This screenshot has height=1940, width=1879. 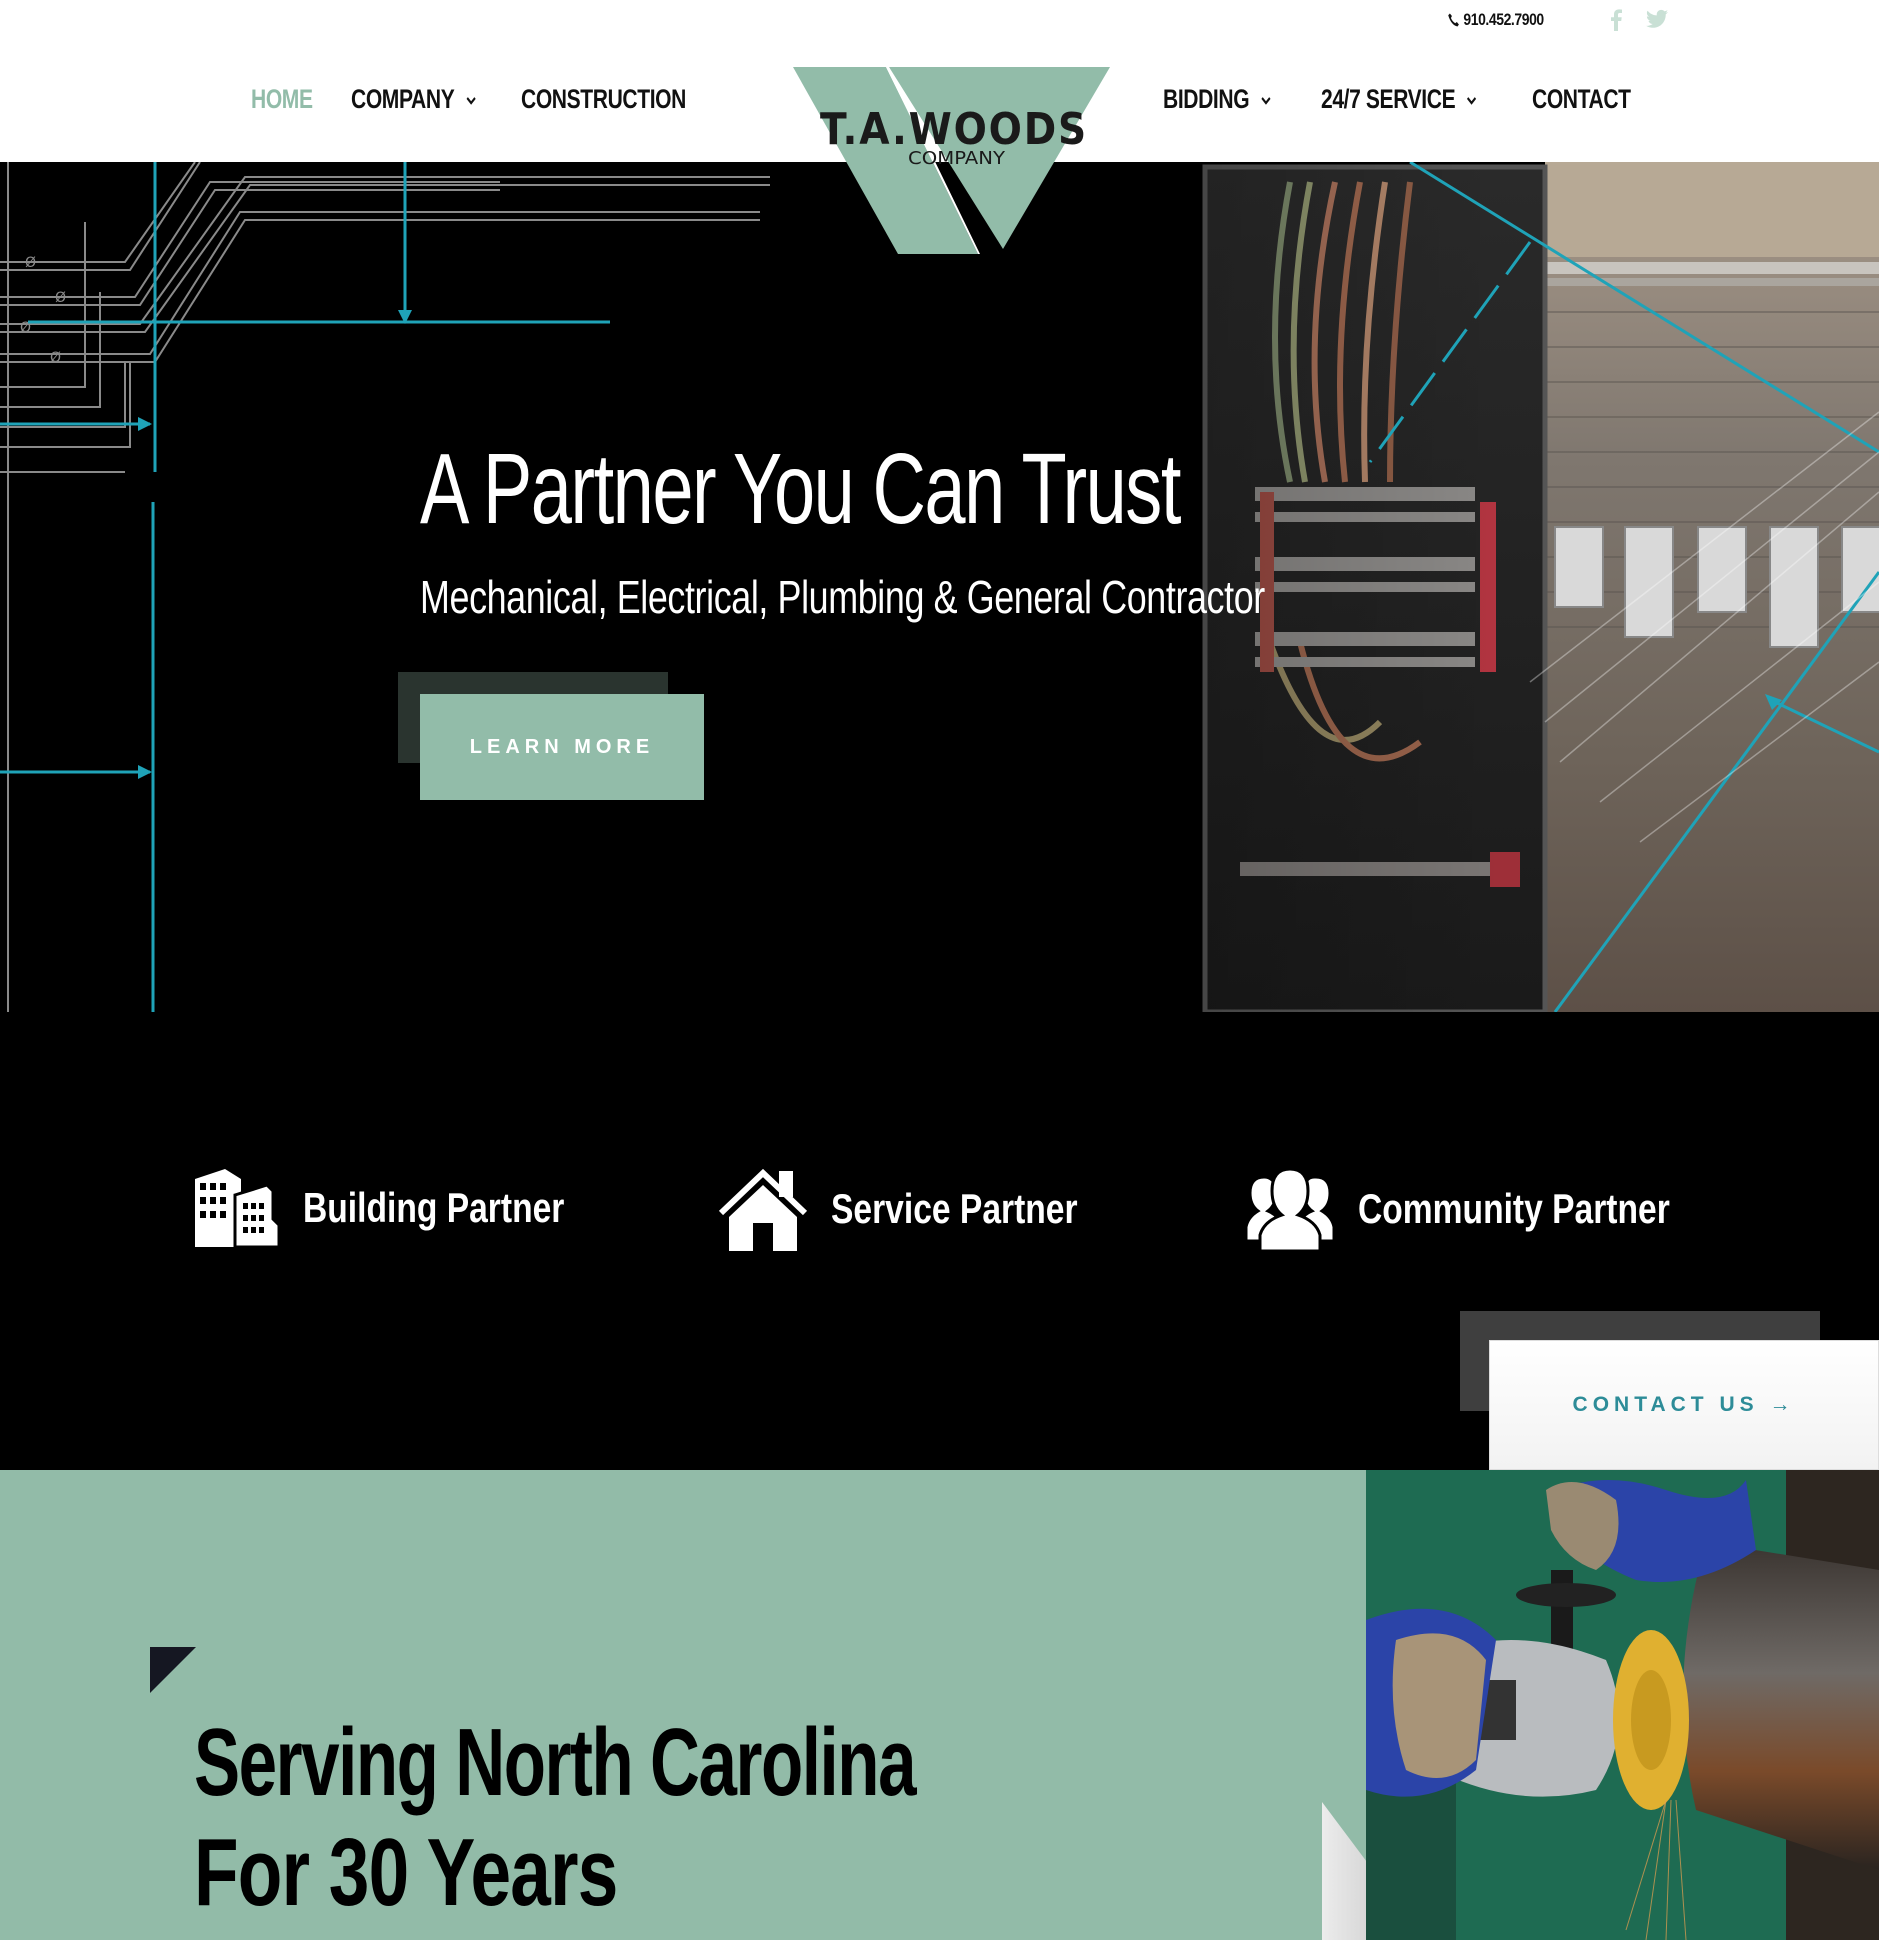 What do you see at coordinates (763, 1209) in the screenshot?
I see `house-icon` at bounding box center [763, 1209].